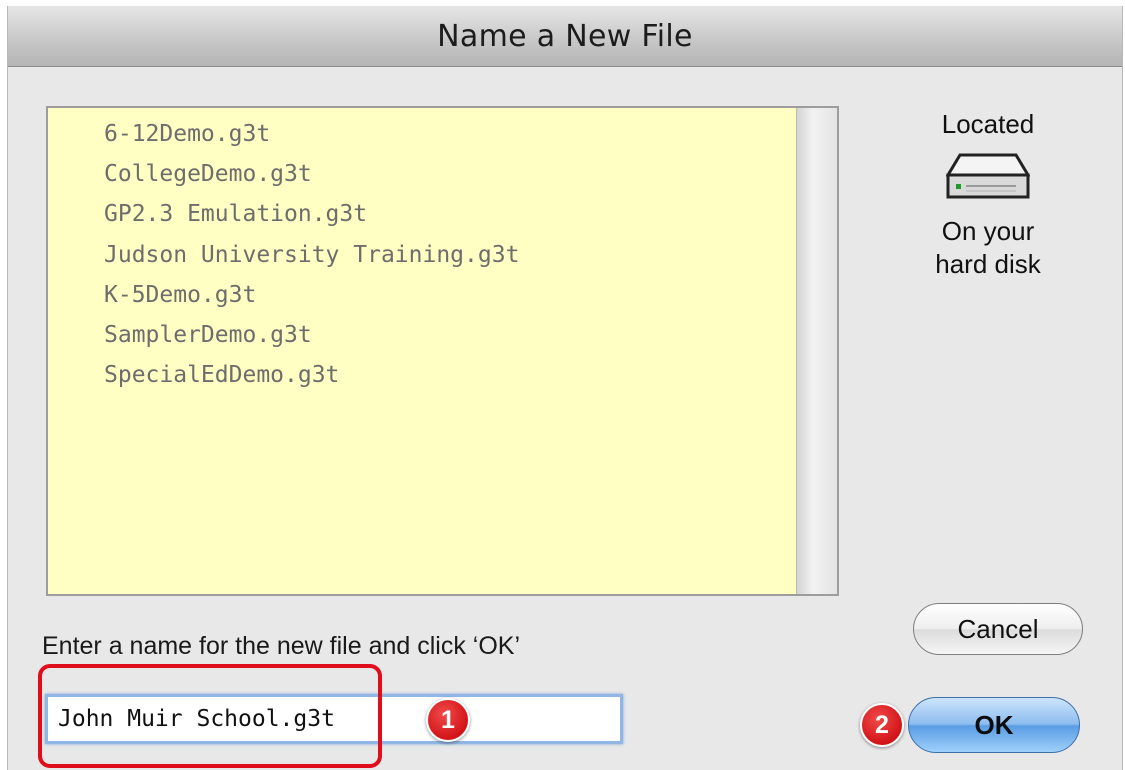 Image resolution: width=1125 pixels, height=770 pixels. Describe the element at coordinates (311, 375) in the screenshot. I see `file-list-item: SpecialEdDemo.g3t` at that location.